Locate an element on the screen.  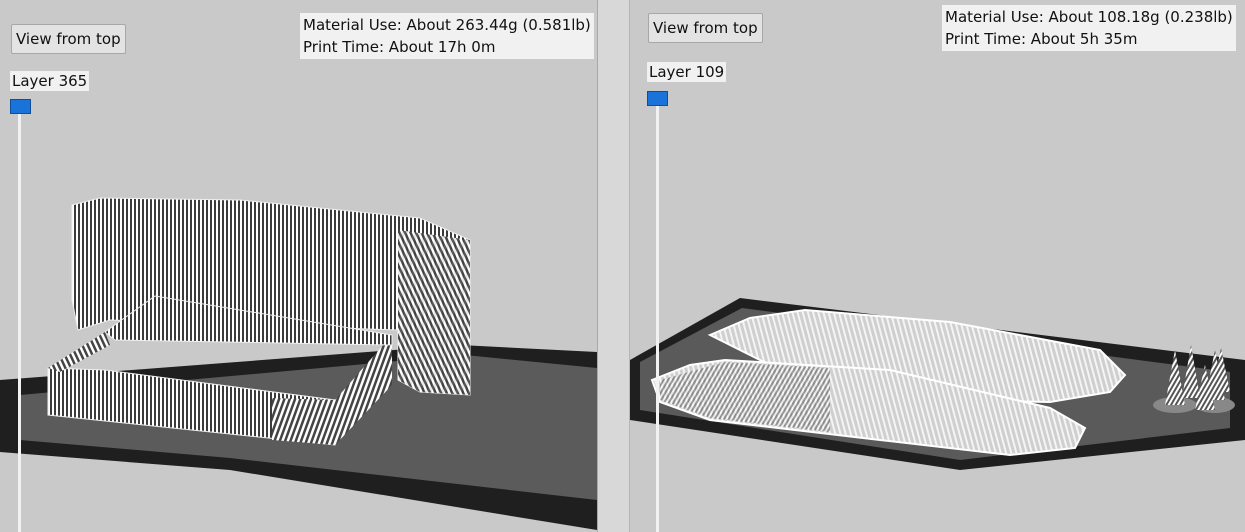
printed-box-left is located at coordinates (79, 352).